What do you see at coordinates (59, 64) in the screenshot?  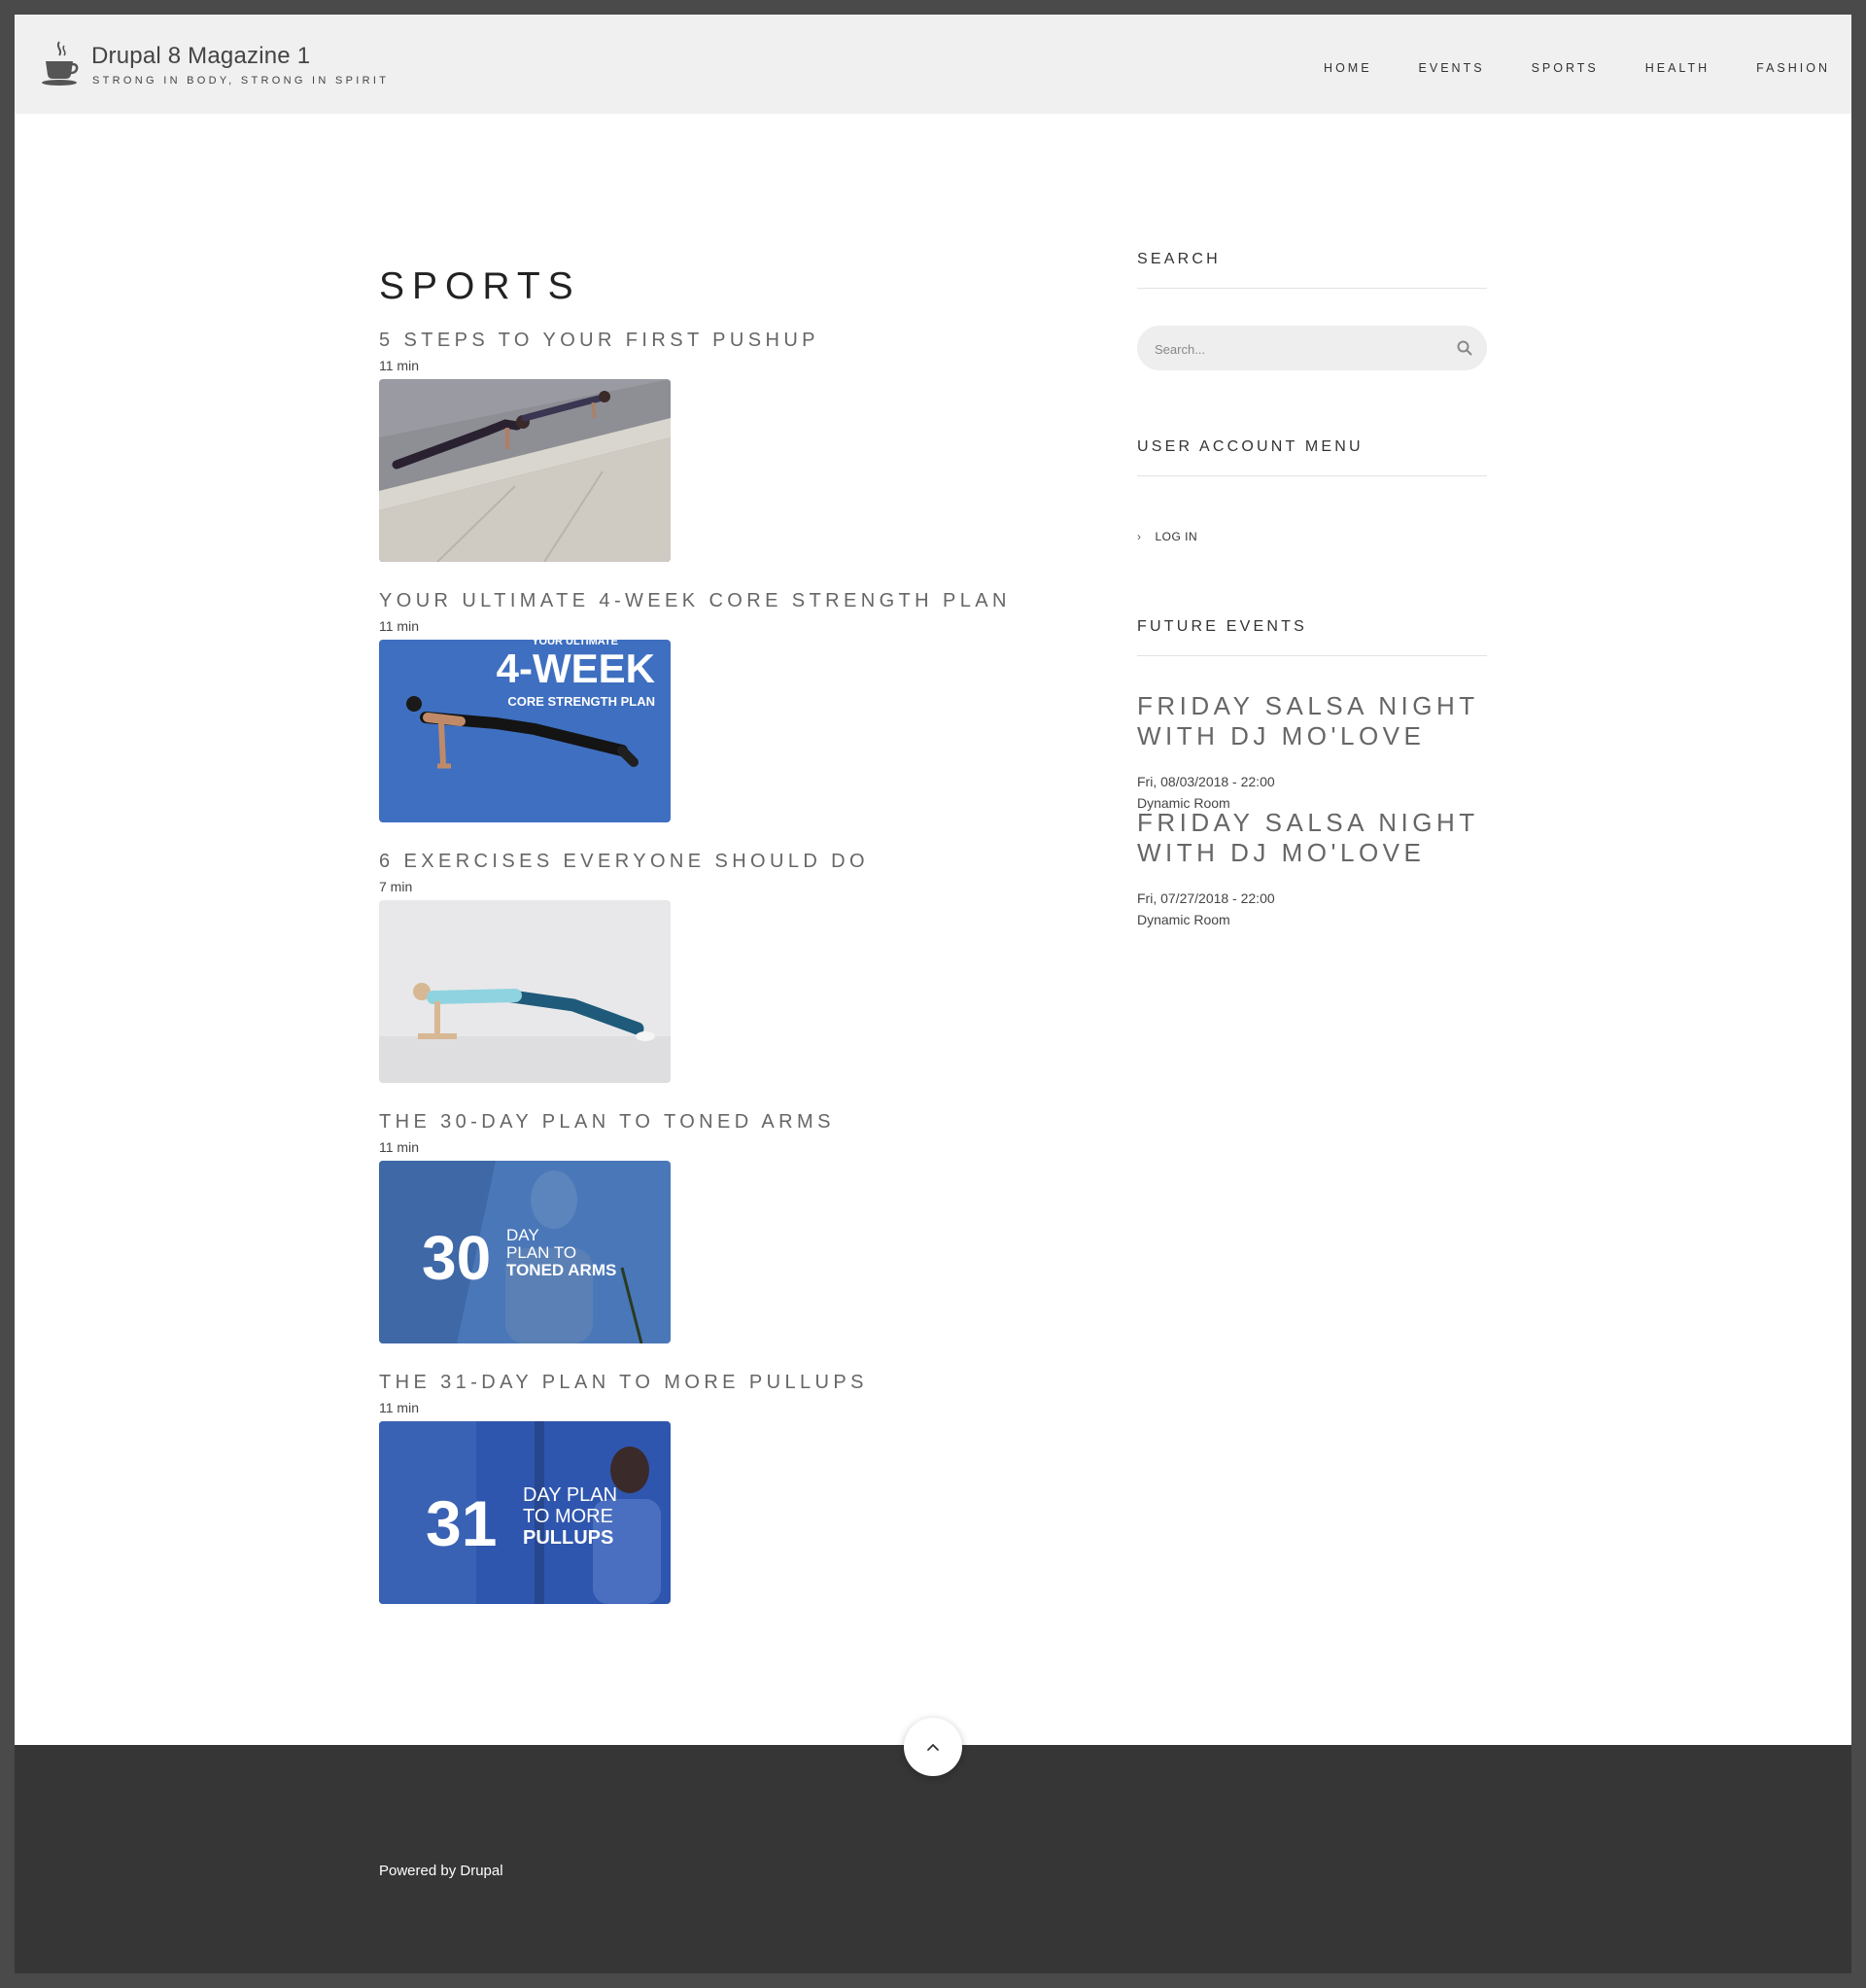 I see `coffee-cup-logo-icon` at bounding box center [59, 64].